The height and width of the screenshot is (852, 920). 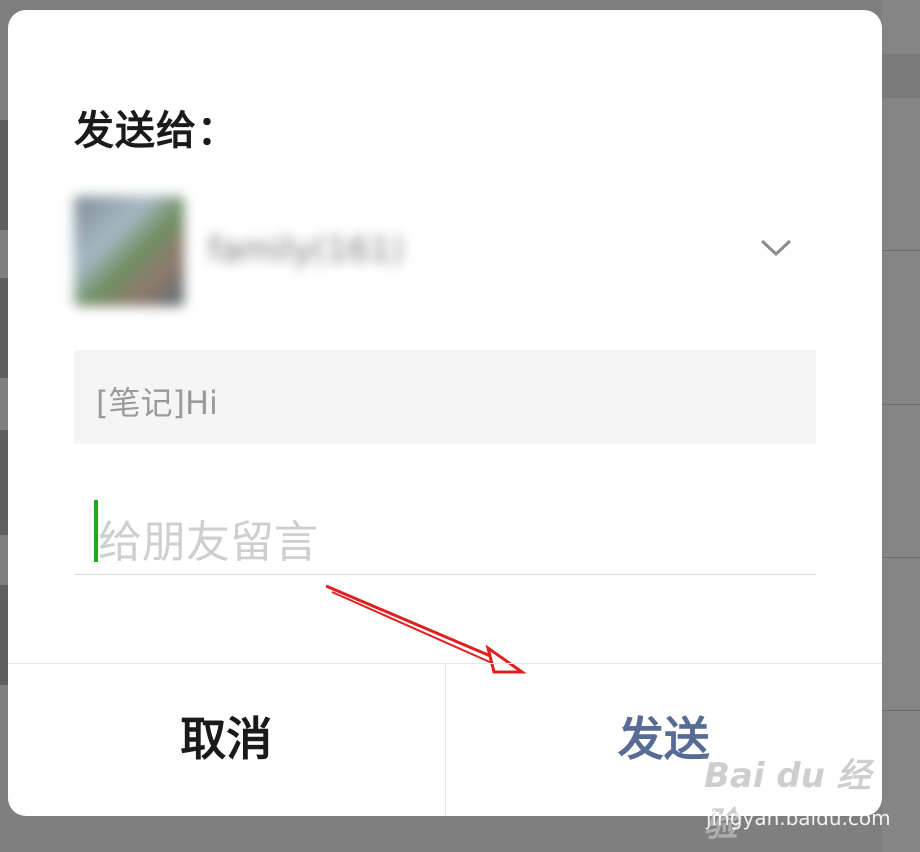 What do you see at coordinates (208, 542) in the screenshot?
I see `message-placeholder: 给朋友留言` at bounding box center [208, 542].